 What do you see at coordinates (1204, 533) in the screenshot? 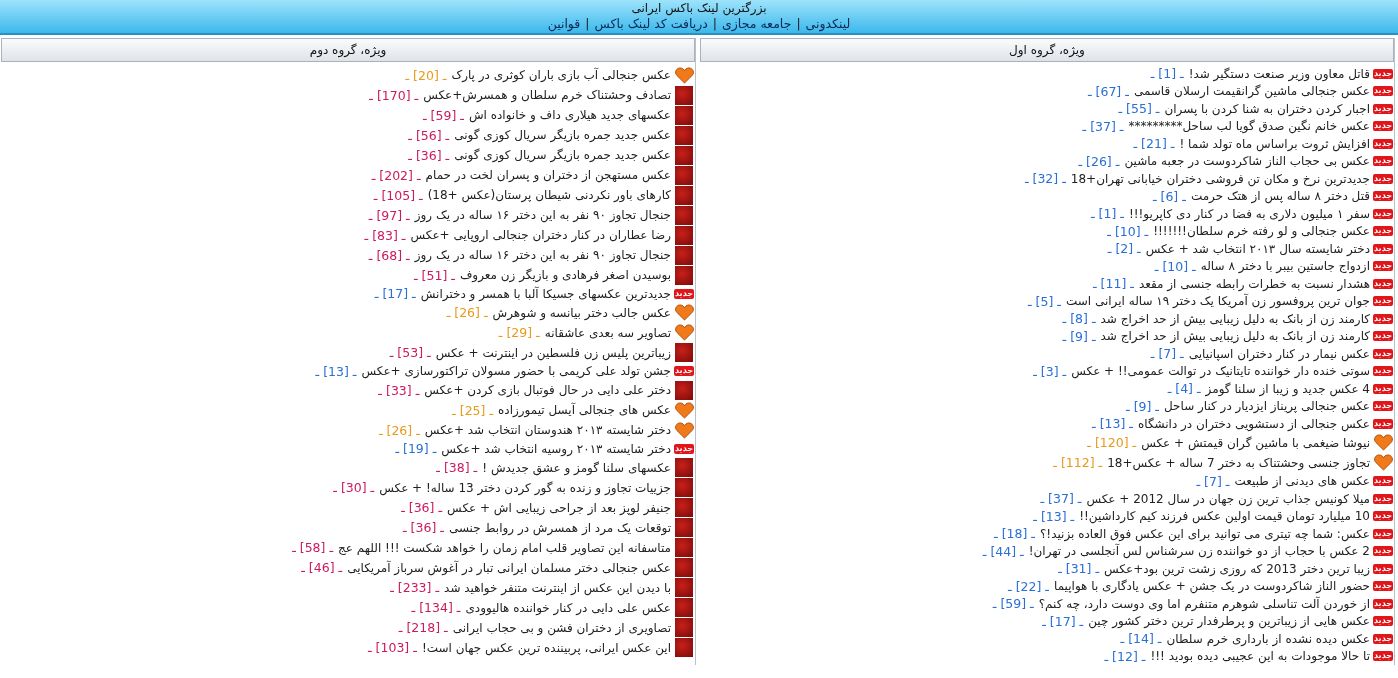
I see `link-title: عکس: شما چه تیتری می توانید برای این عکس فوق العاده بزنید!؟` at bounding box center [1204, 533].